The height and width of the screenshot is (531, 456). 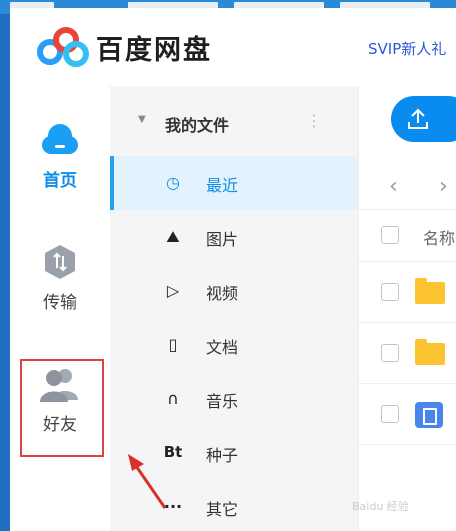 What do you see at coordinates (5, 272) in the screenshot?
I see `desktop-background` at bounding box center [5, 272].